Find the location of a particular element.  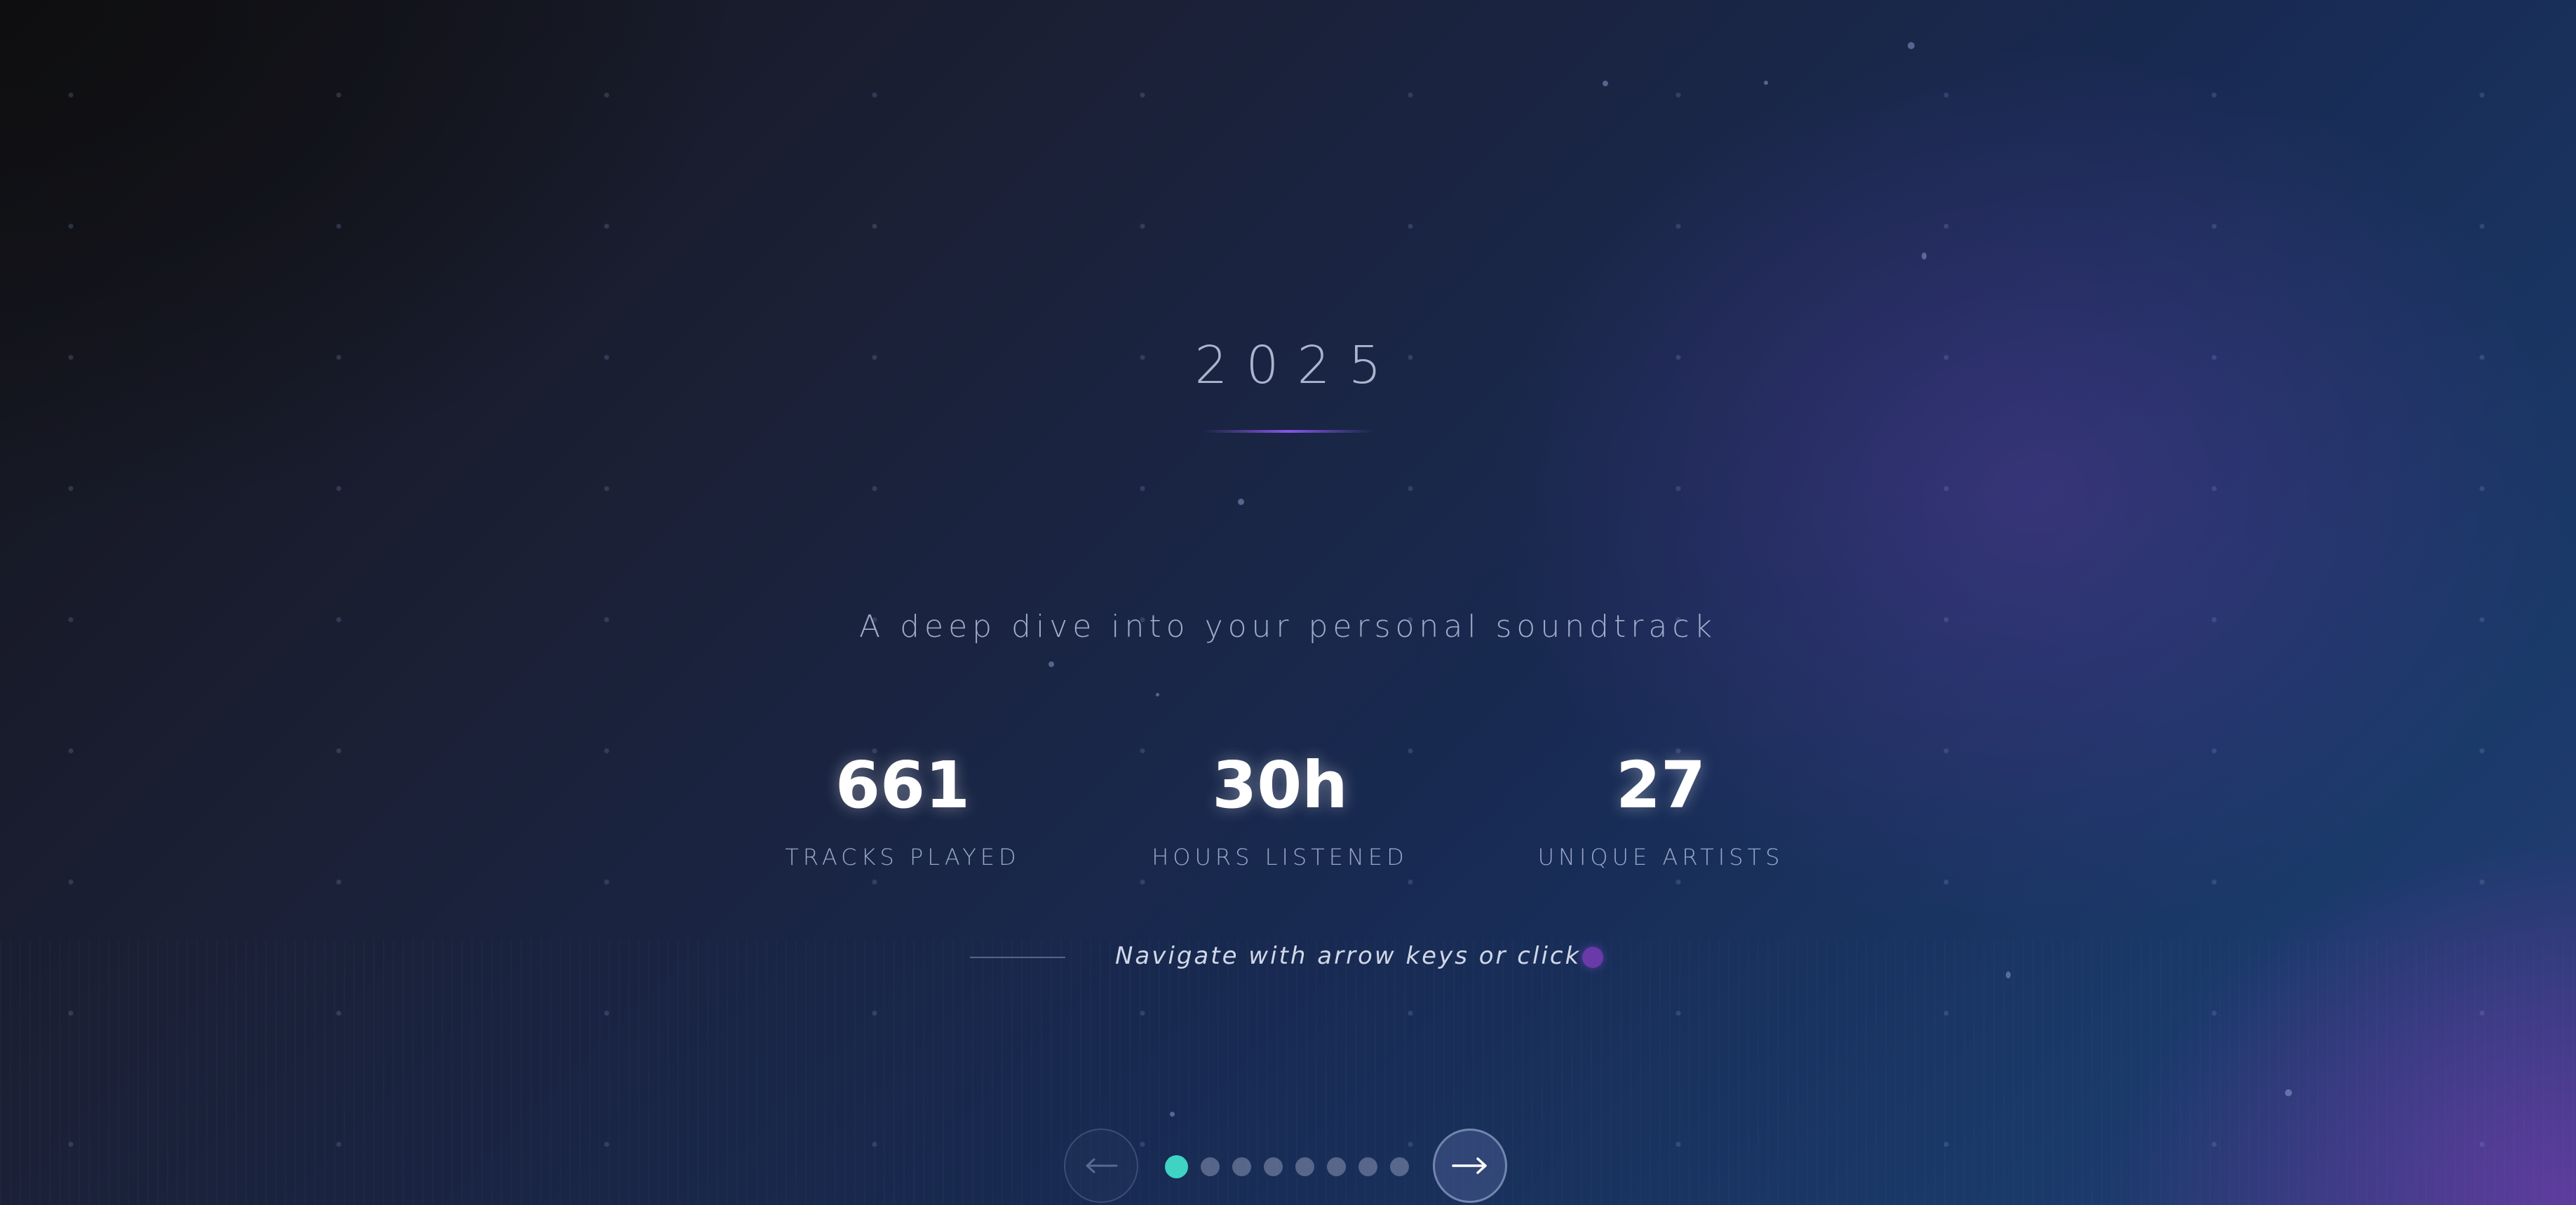

stat-unique-artists: 27 UNIQUE ARTISTS is located at coordinates (1660, 808).